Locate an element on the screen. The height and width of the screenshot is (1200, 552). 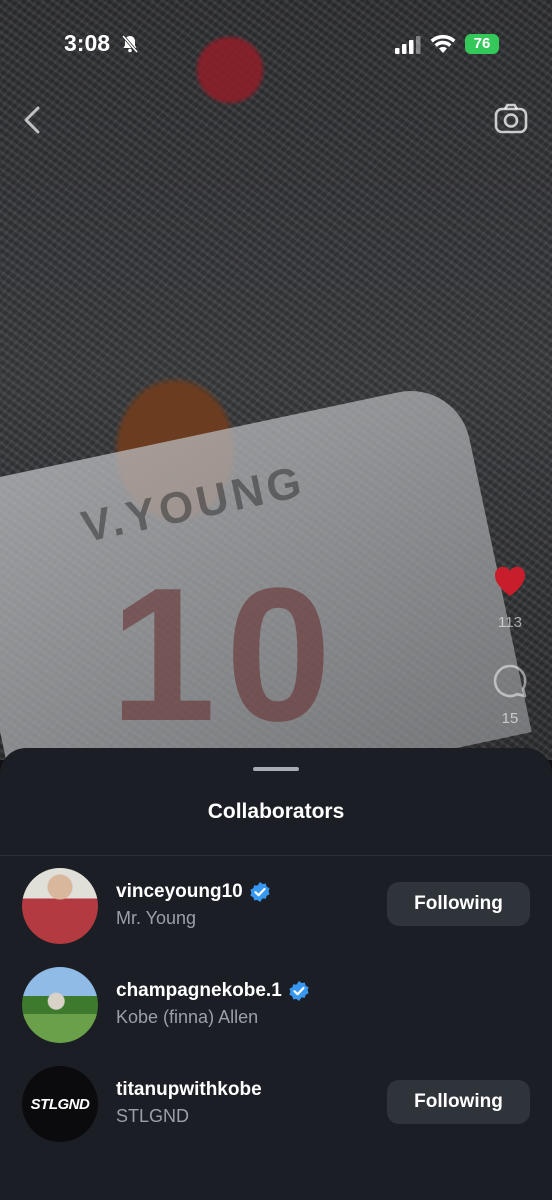
collaborator-row: champagnekobe.1 Kobe (finna) Allen is located at coordinates (276, 1007).